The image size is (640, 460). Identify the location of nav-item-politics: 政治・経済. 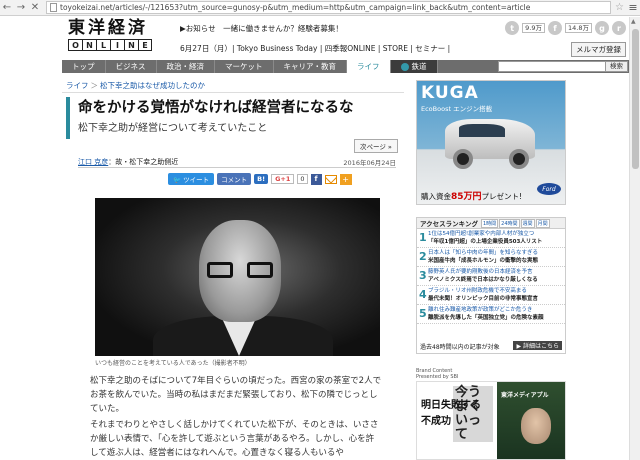
(186, 66).